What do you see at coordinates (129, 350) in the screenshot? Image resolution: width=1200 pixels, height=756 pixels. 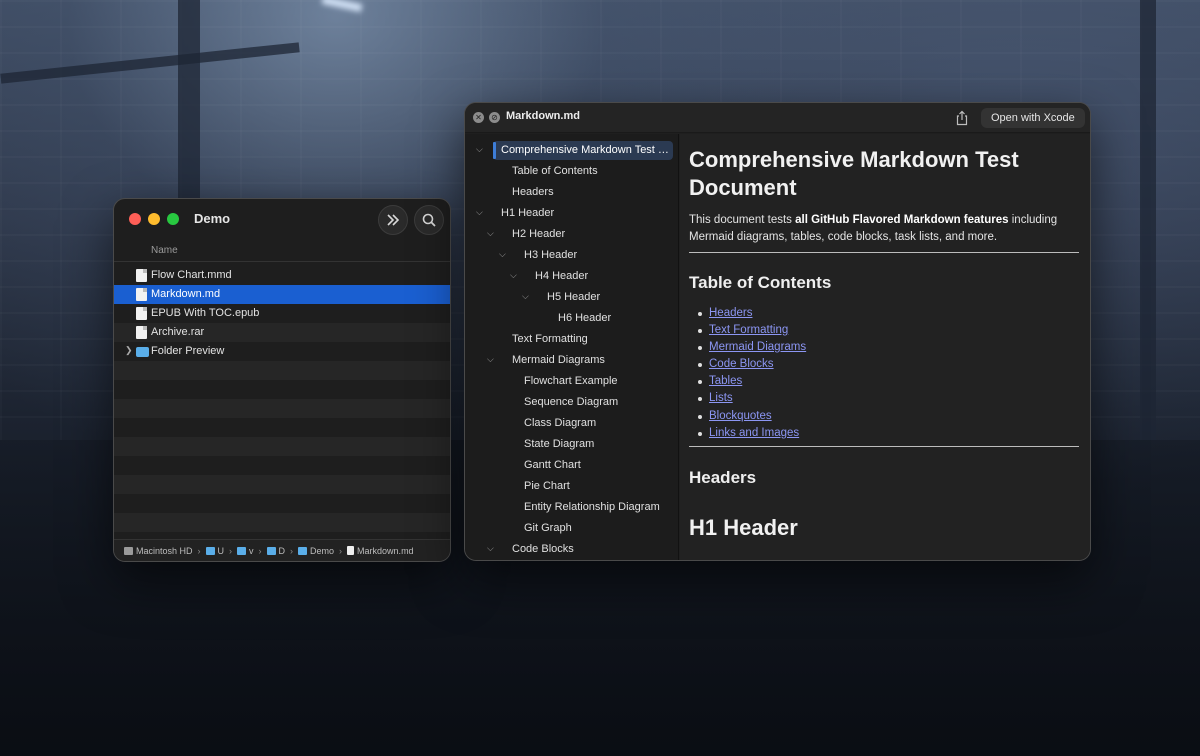 I see `disclosure-chevron-icon: ❯` at bounding box center [129, 350].